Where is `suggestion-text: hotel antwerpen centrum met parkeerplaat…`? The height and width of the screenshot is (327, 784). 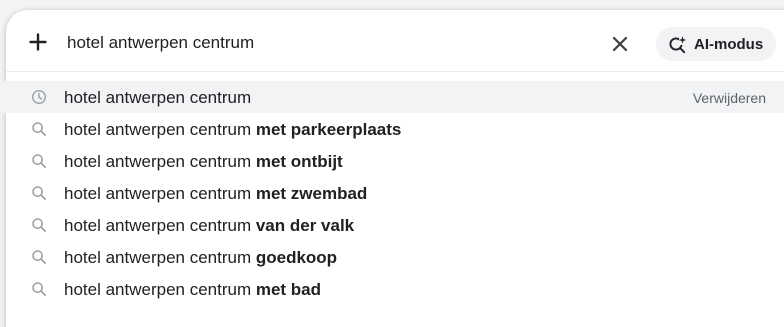 suggestion-text: hotel antwerpen centrum met parkeerplaat… is located at coordinates (233, 129).